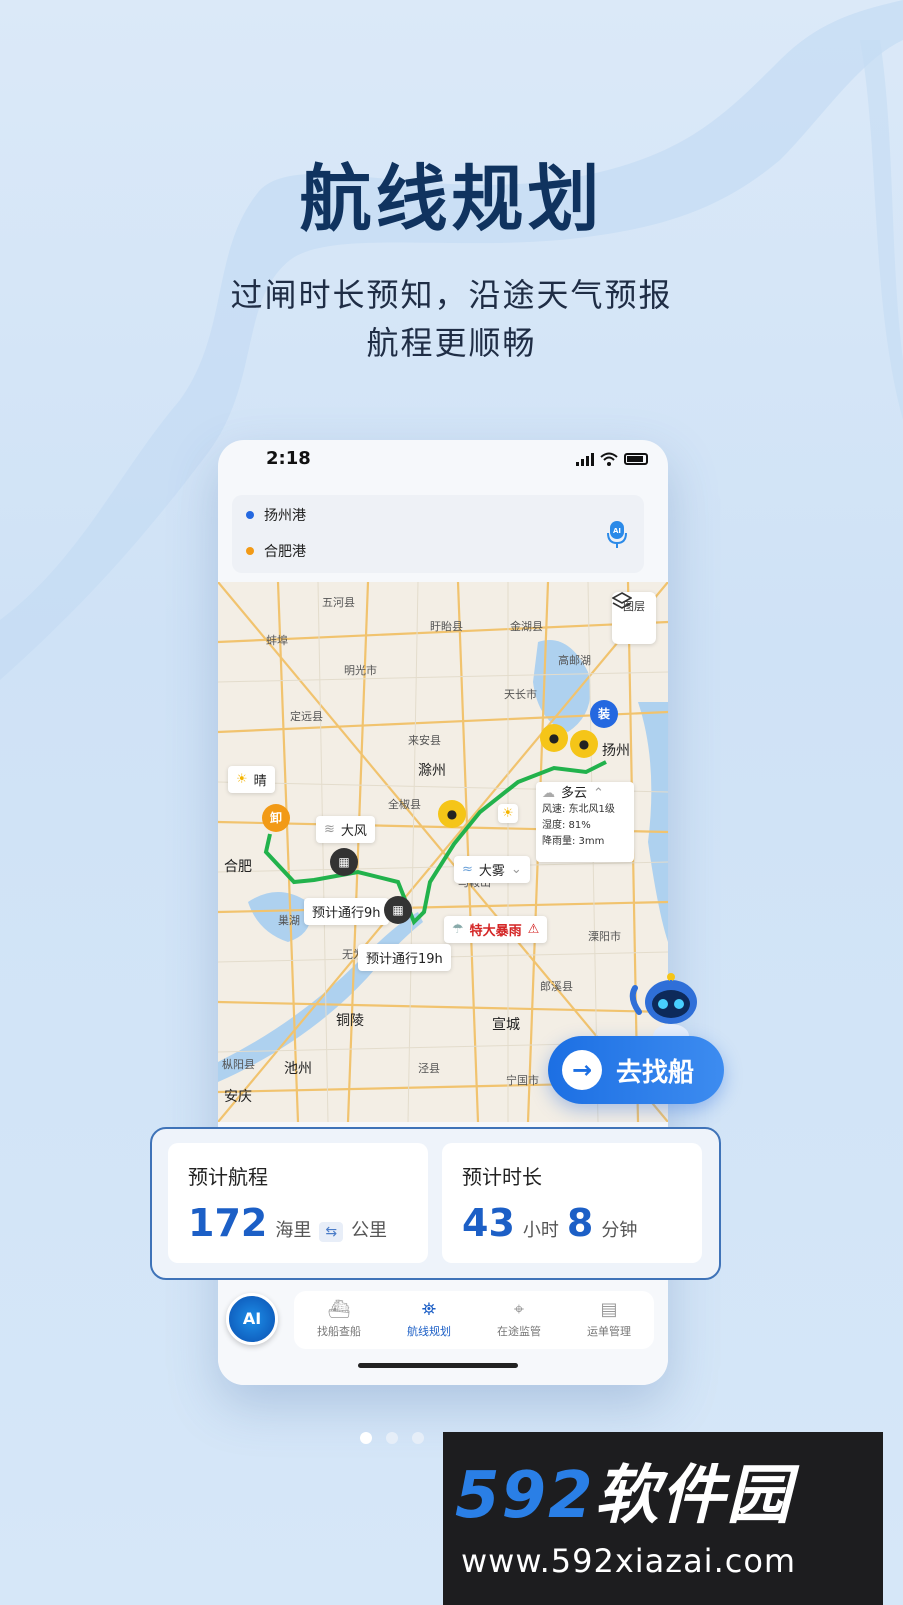 This screenshot has width=903, height=1605. I want to click on tab-find-ship: ⛴ 找船查船, so click(339, 1320).